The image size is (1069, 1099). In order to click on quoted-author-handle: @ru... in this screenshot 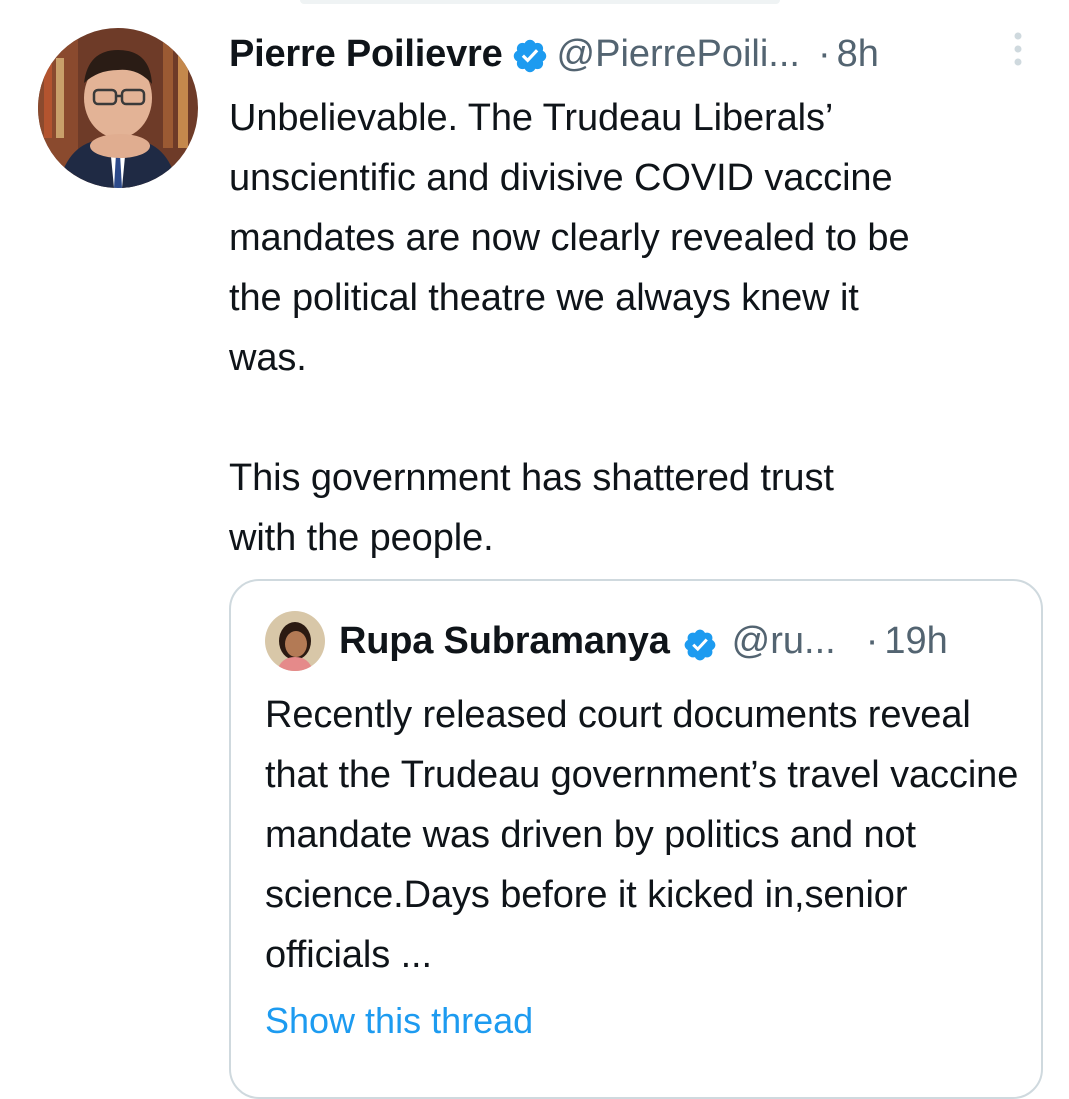, I will do `click(784, 641)`.